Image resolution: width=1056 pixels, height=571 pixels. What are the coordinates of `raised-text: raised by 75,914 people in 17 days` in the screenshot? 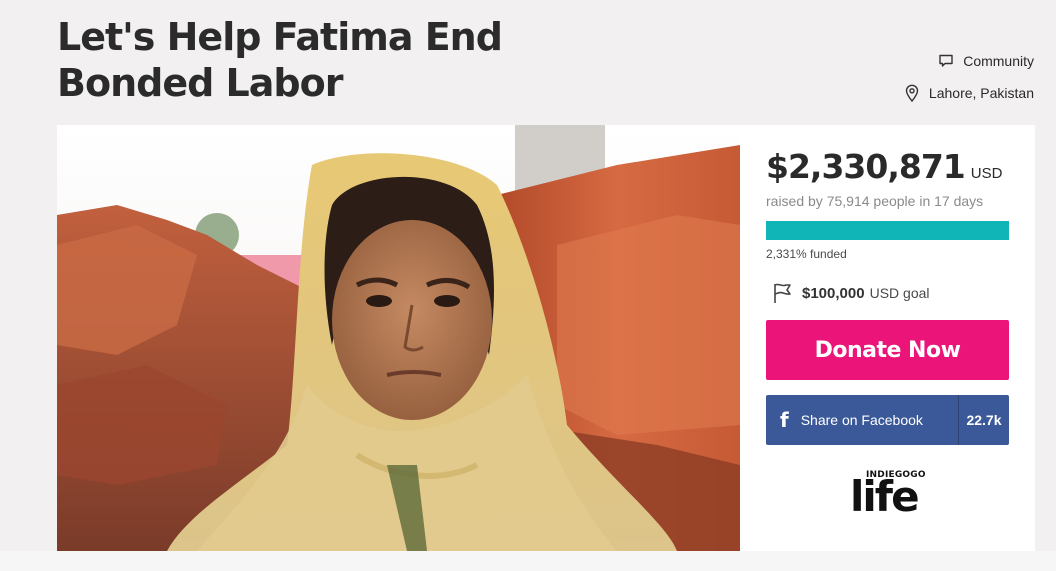 It's located at (875, 201).